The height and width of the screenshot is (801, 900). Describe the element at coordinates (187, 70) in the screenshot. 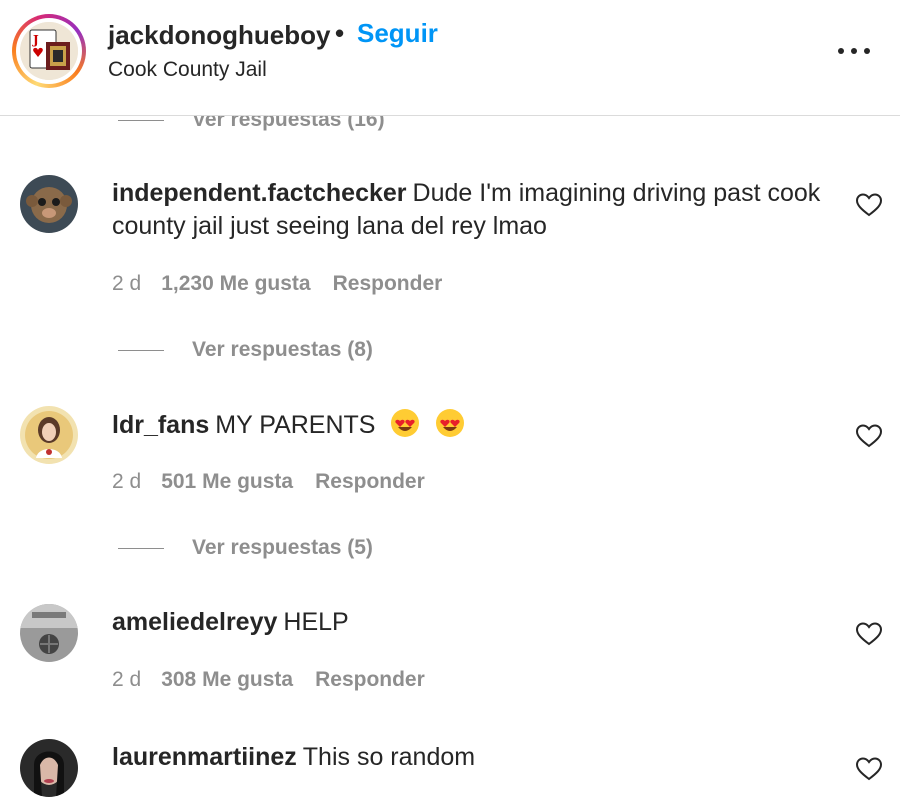

I see `post-location: Cook County Jail` at that location.